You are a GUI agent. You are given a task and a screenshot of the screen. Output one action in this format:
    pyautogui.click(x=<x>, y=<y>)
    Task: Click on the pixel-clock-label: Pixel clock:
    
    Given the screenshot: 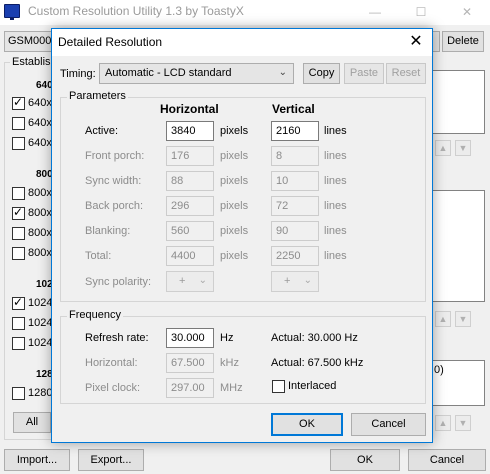 What is the action you would take?
    pyautogui.click(x=113, y=388)
    